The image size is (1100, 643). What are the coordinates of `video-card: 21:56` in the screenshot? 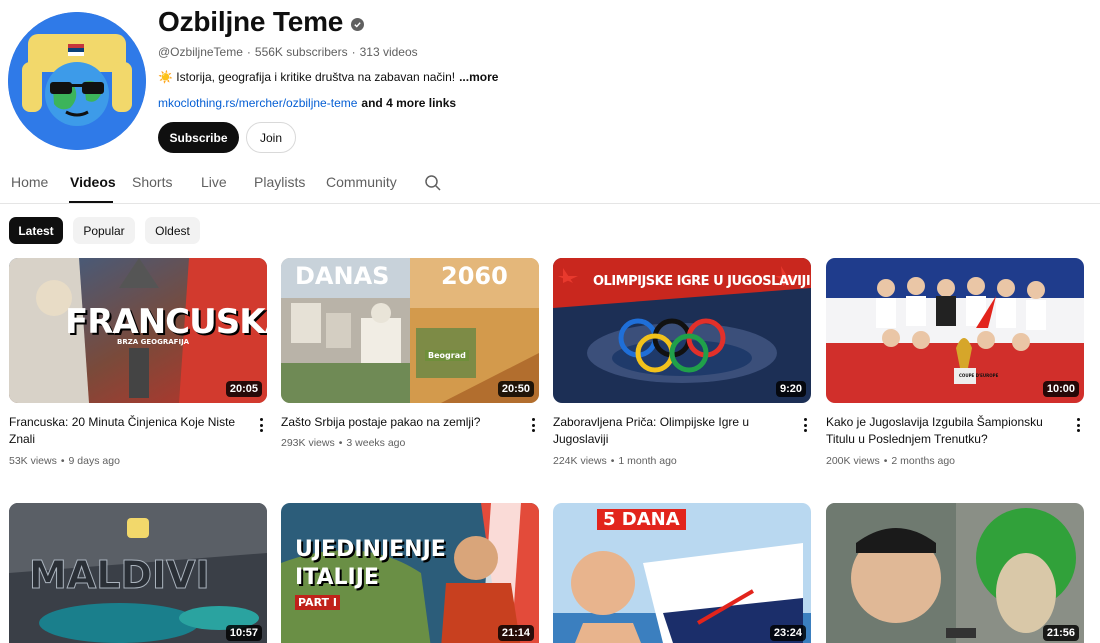 It's located at (955, 573).